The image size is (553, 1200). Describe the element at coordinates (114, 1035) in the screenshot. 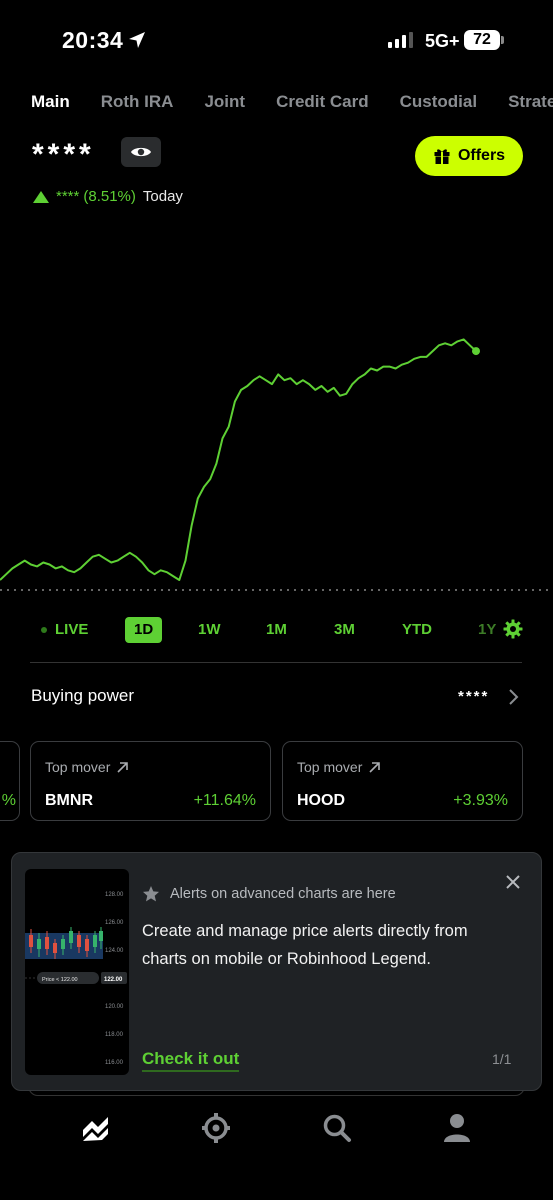

I see `thumb-price-label: 118.00` at that location.